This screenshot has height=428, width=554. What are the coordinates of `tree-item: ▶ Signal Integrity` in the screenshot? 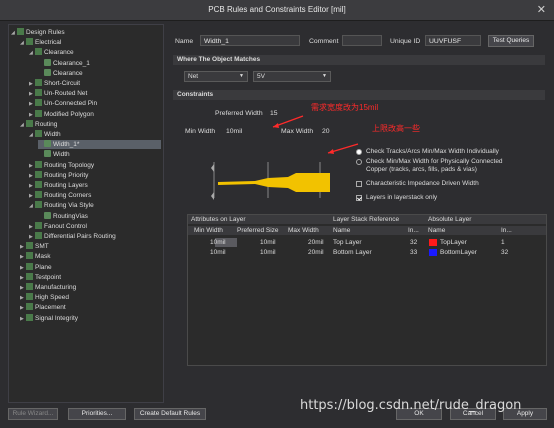 It's located at (49, 318).